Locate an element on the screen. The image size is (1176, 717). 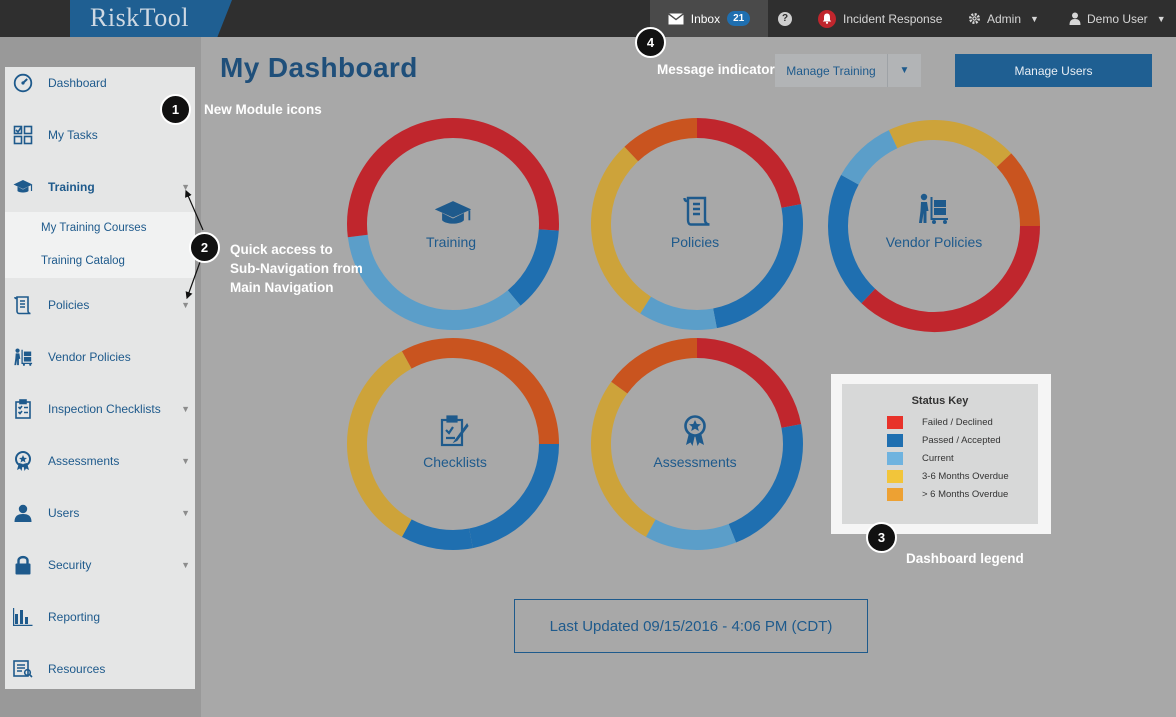
callout-2-badge: 2 is located at coordinates (204, 247).